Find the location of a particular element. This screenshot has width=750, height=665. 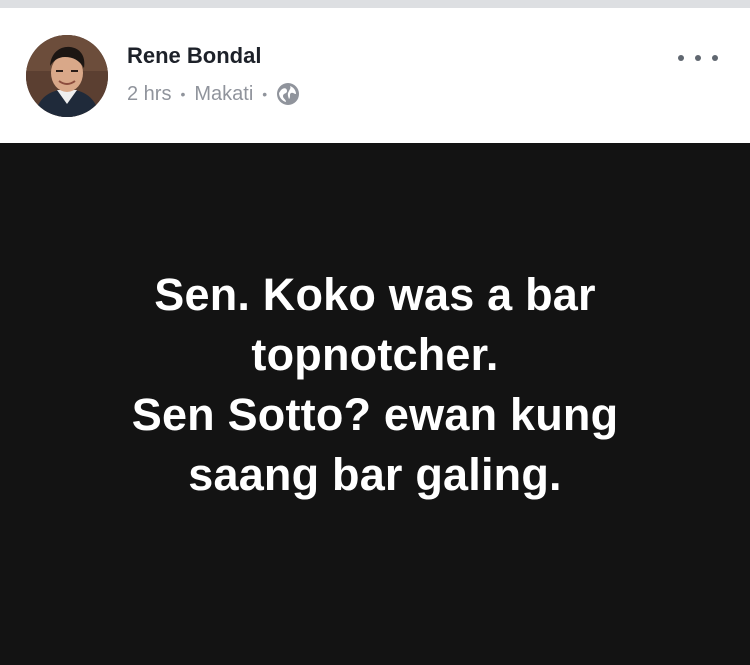

post-time: 2 hrs is located at coordinates (149, 94).